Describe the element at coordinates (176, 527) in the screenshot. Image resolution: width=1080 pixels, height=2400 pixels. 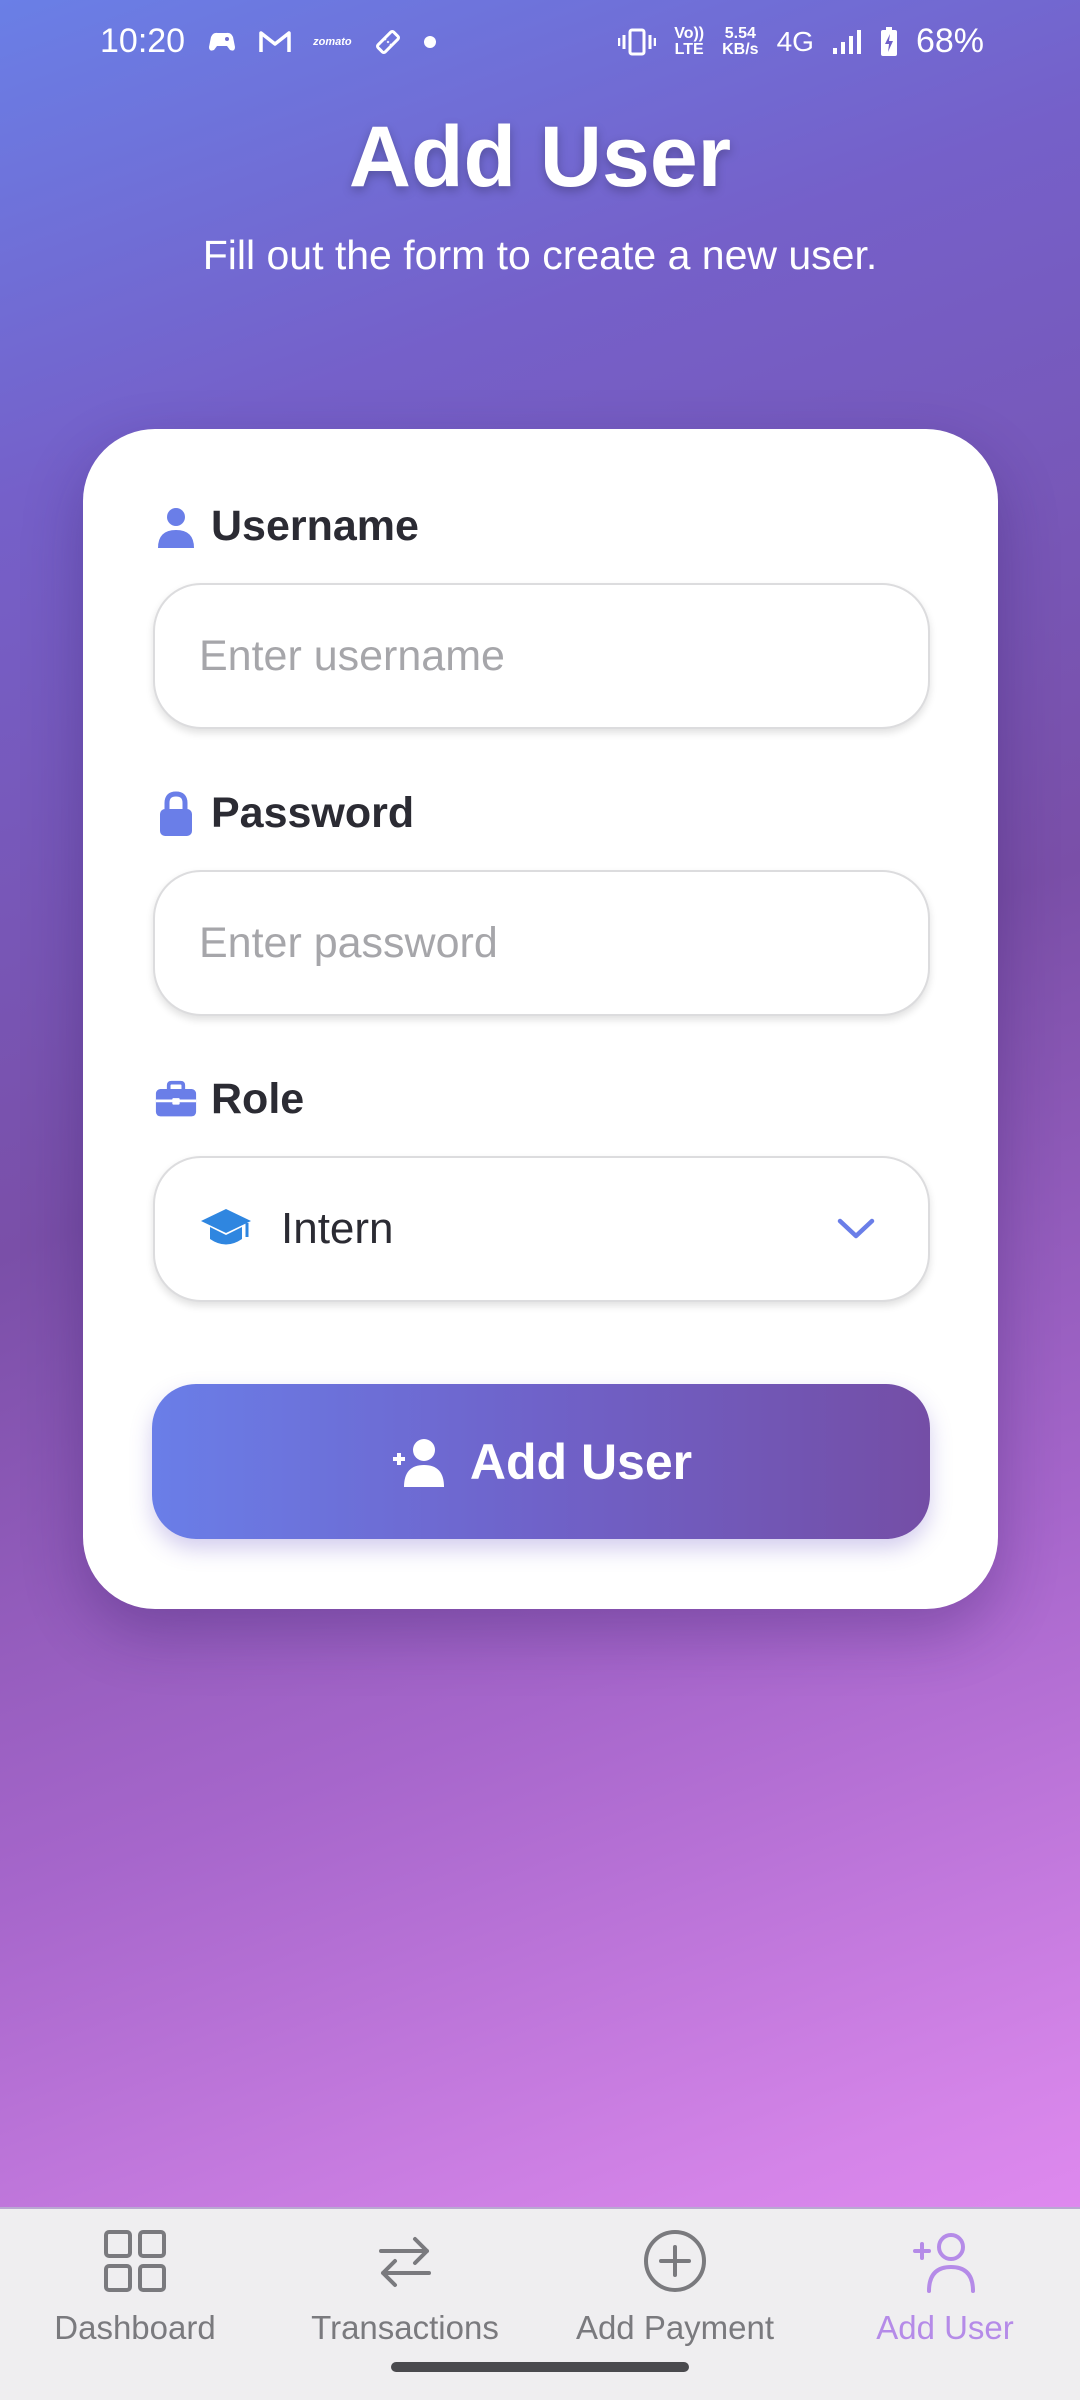
I see `user-icon` at that location.